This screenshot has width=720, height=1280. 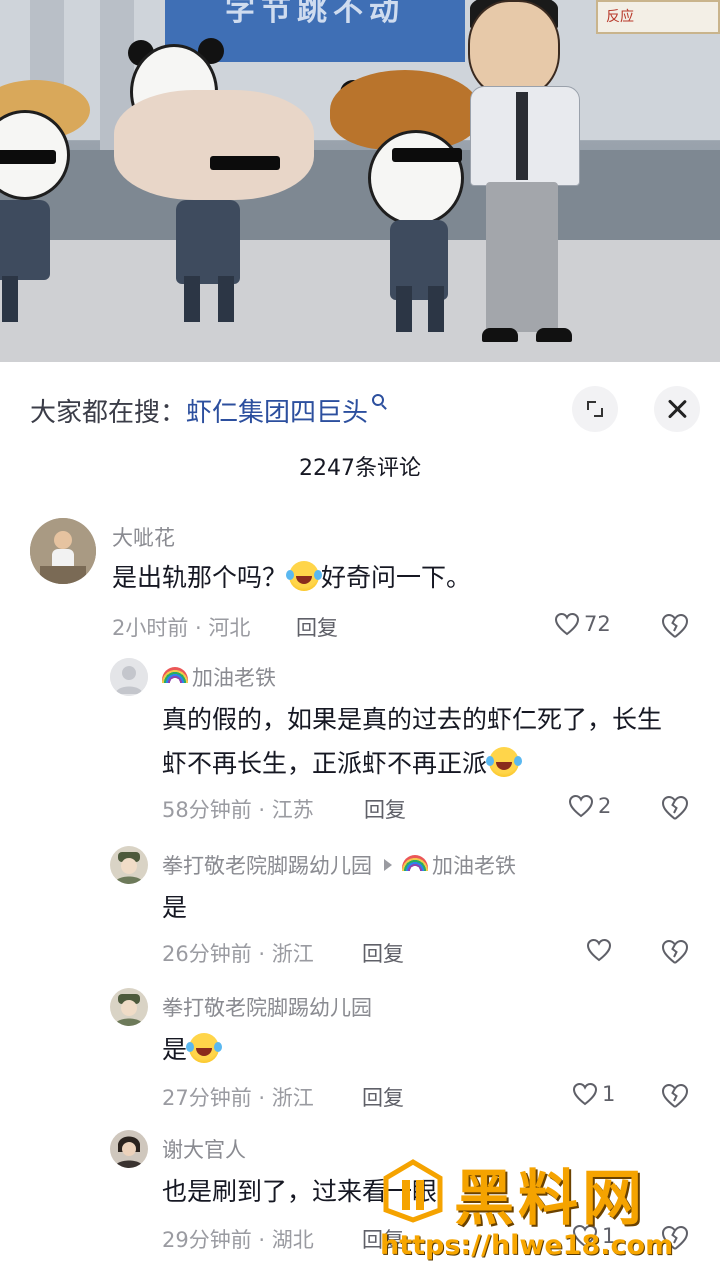 I want to click on close-icon, so click(x=677, y=409).